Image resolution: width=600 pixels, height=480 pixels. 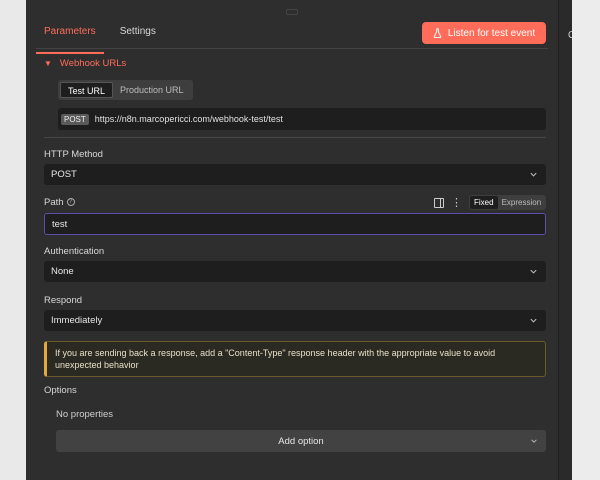 I want to click on open-editor-icon, so click(x=439, y=202).